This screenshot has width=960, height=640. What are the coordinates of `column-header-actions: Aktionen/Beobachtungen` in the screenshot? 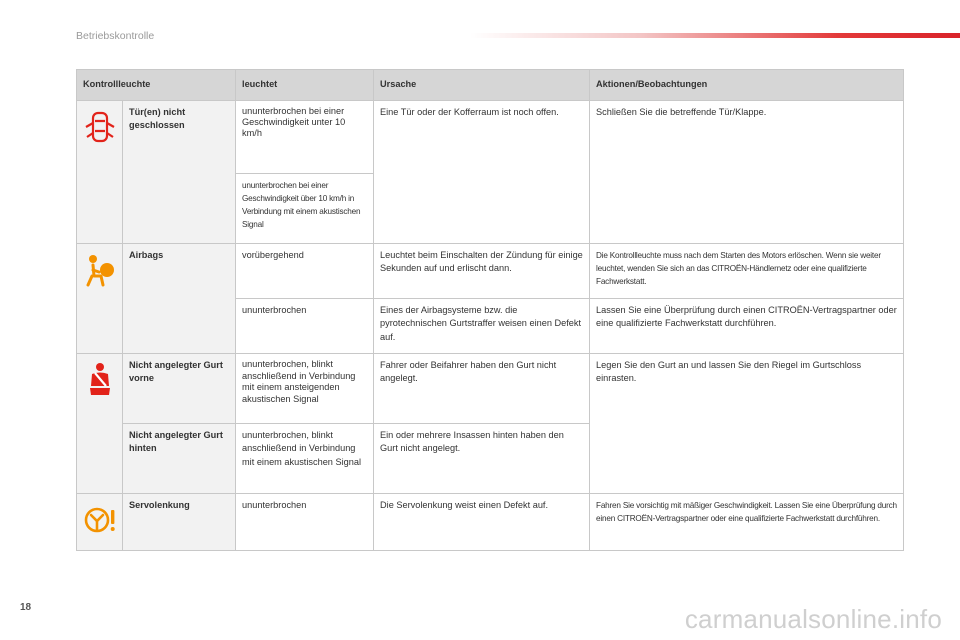 It's located at (747, 85).